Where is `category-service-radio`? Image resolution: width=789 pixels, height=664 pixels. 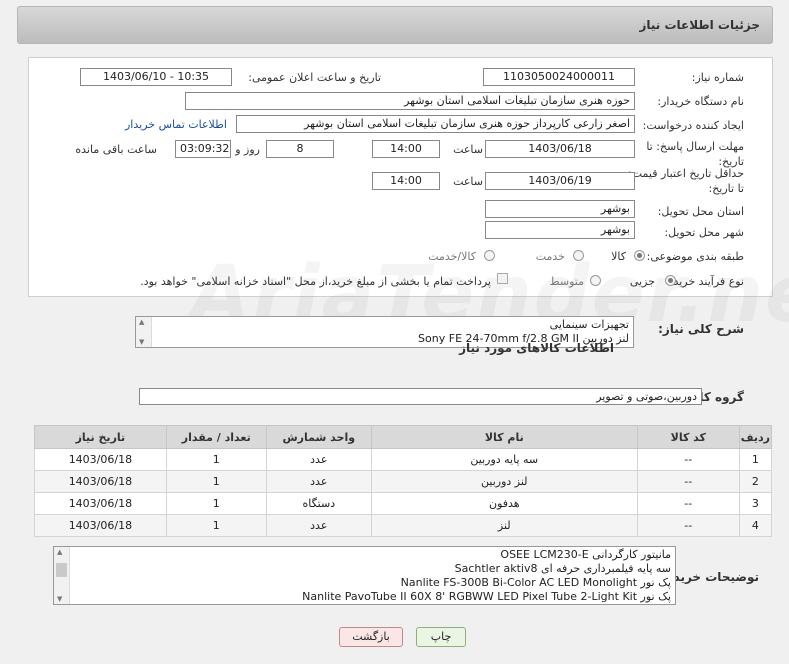 category-service-radio is located at coordinates (578, 255).